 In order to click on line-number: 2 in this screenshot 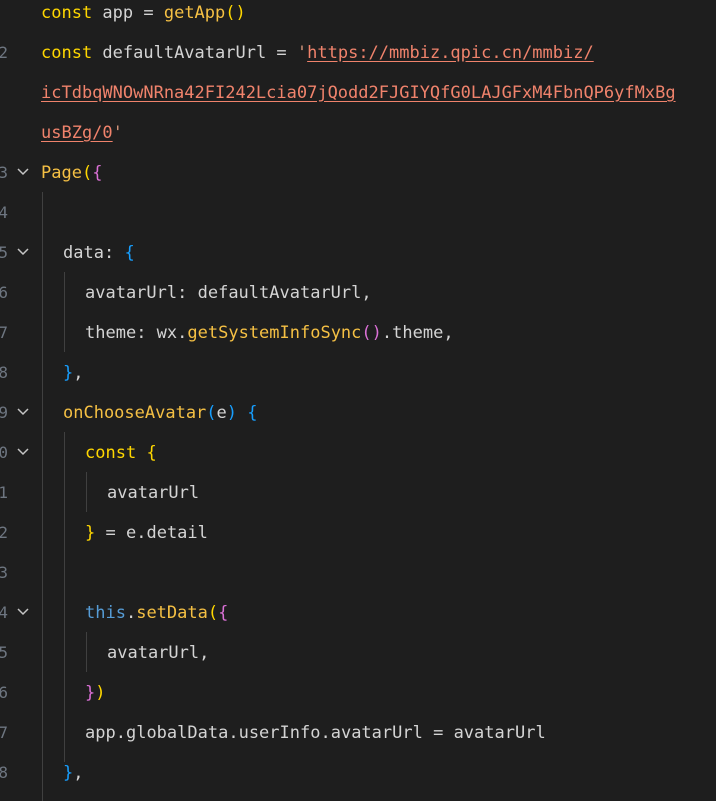, I will do `click(4, 532)`.